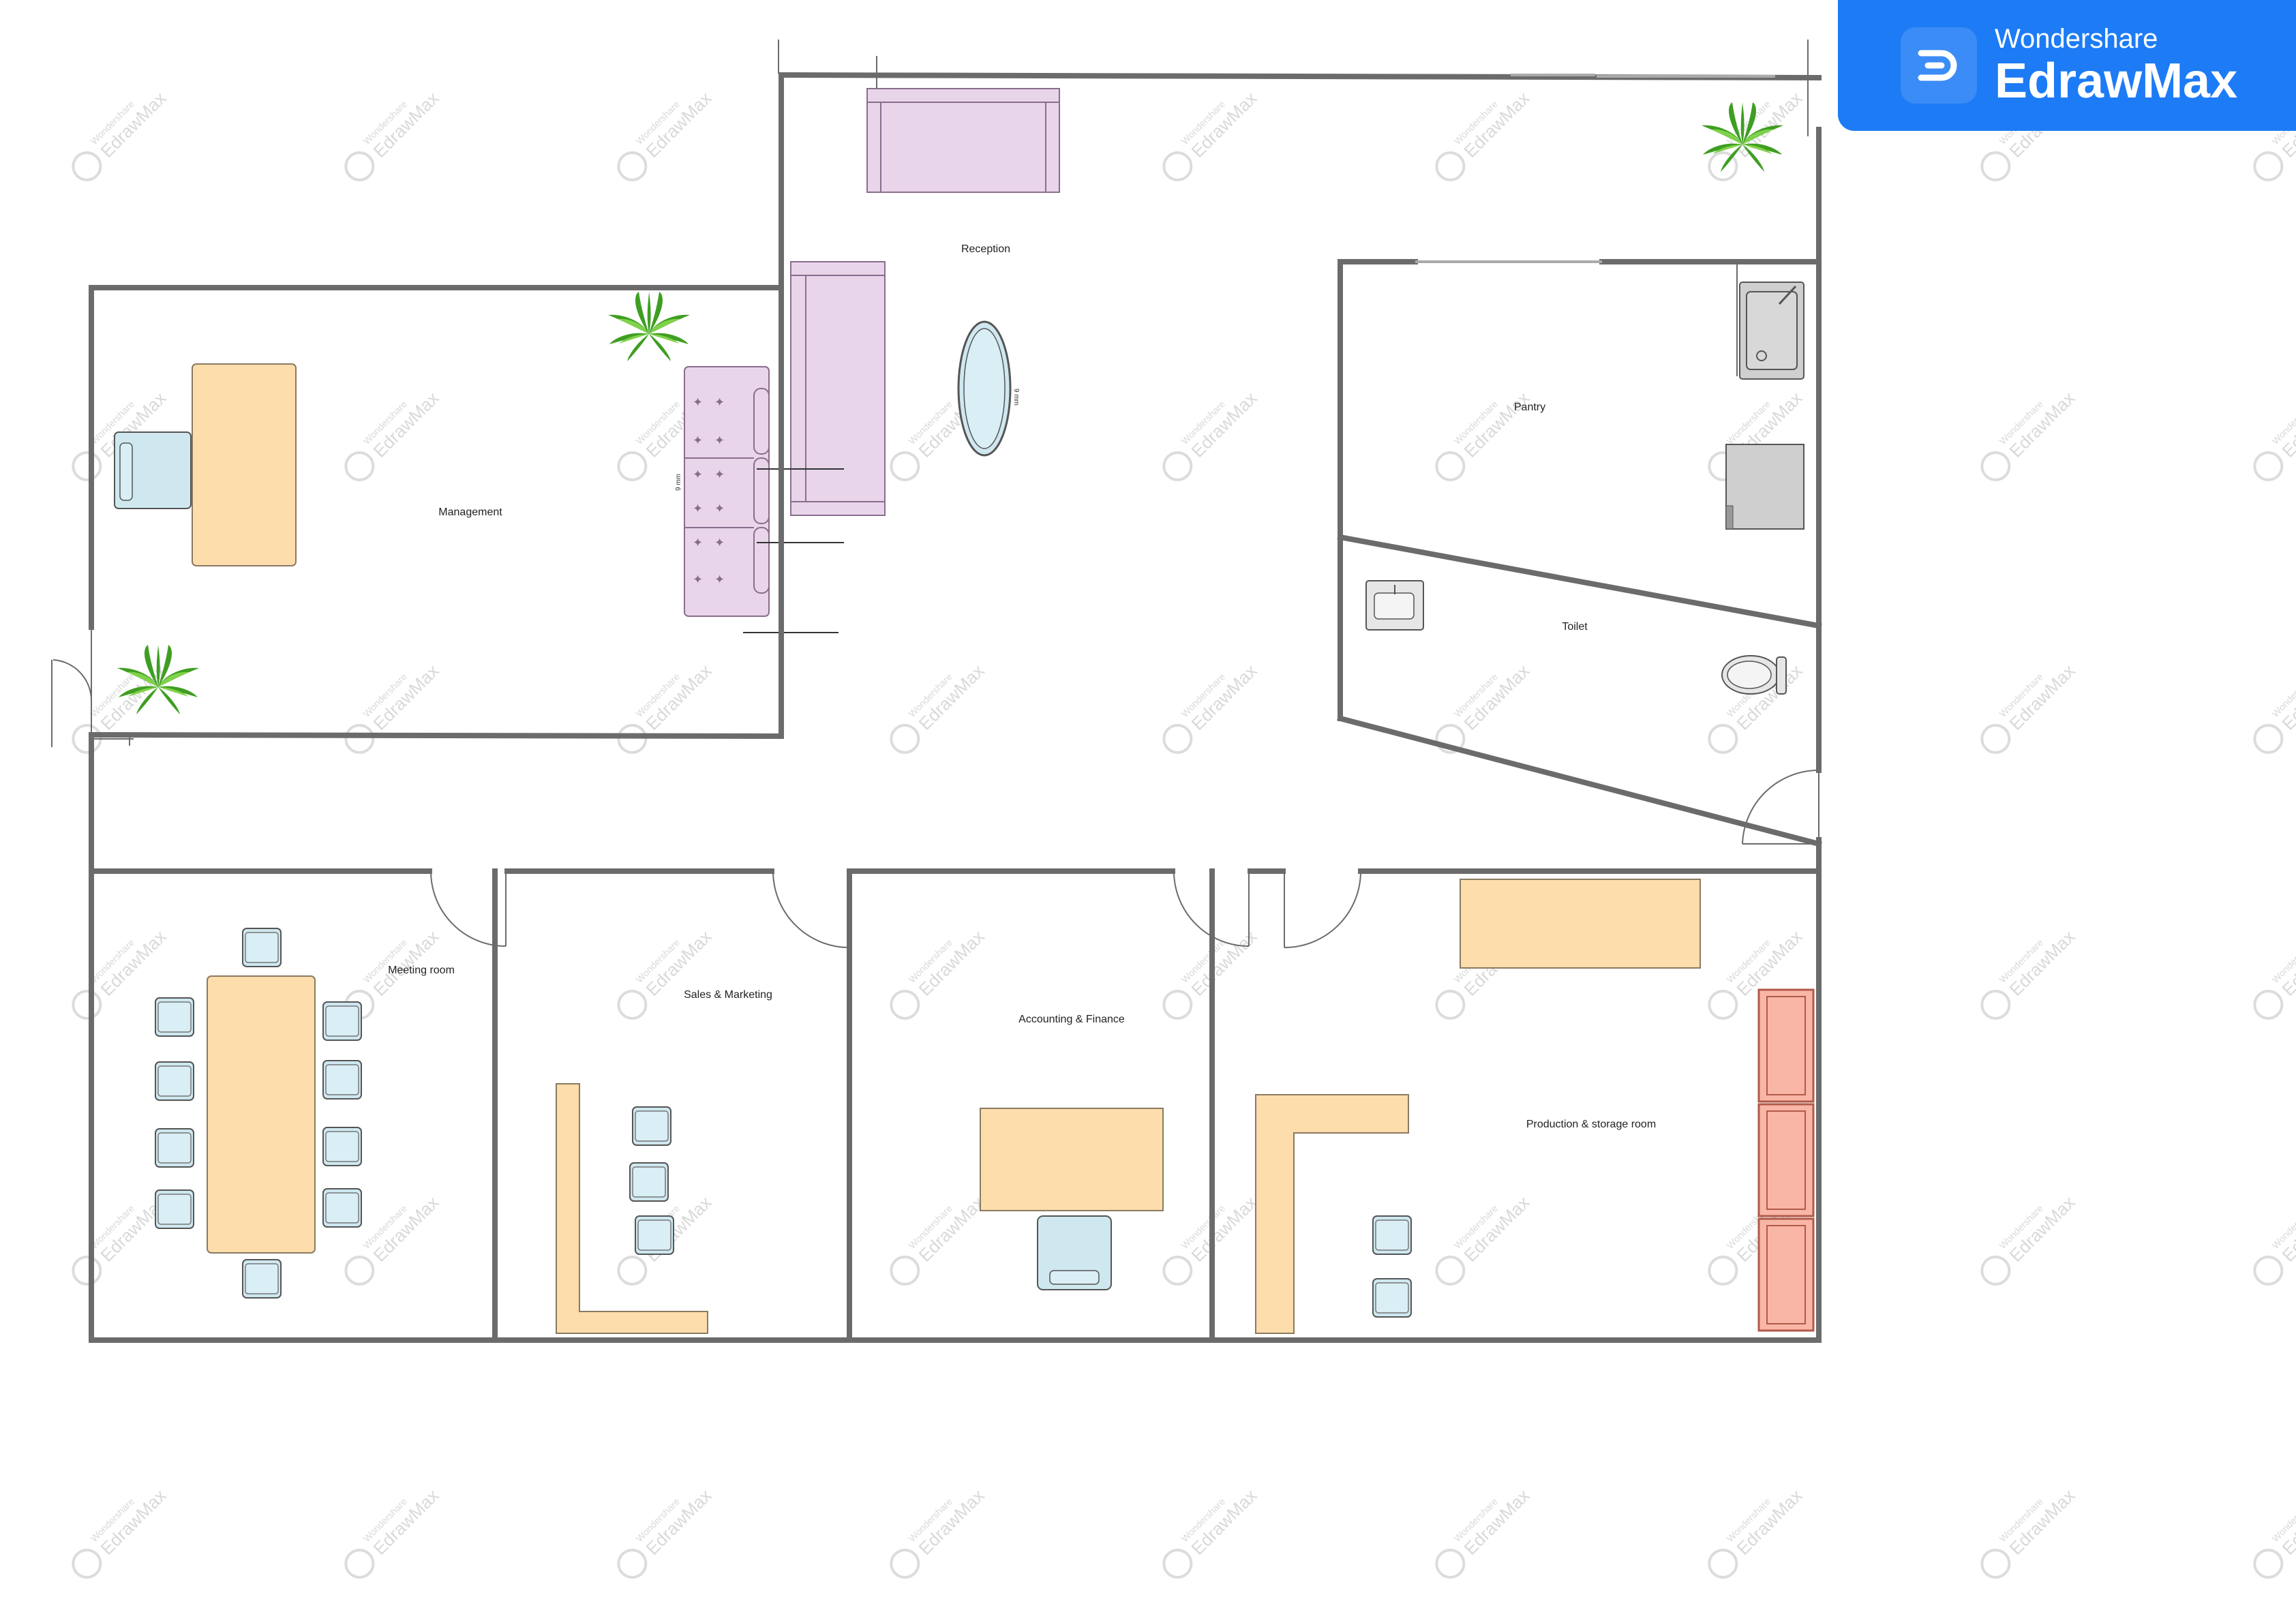 The height and width of the screenshot is (1623, 2296). I want to click on production-chairs, so click(1392, 1266).